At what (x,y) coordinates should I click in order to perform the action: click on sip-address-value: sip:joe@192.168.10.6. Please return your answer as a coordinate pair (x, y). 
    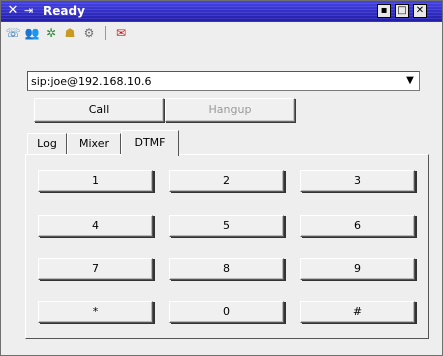
    Looking at the image, I should click on (91, 81).